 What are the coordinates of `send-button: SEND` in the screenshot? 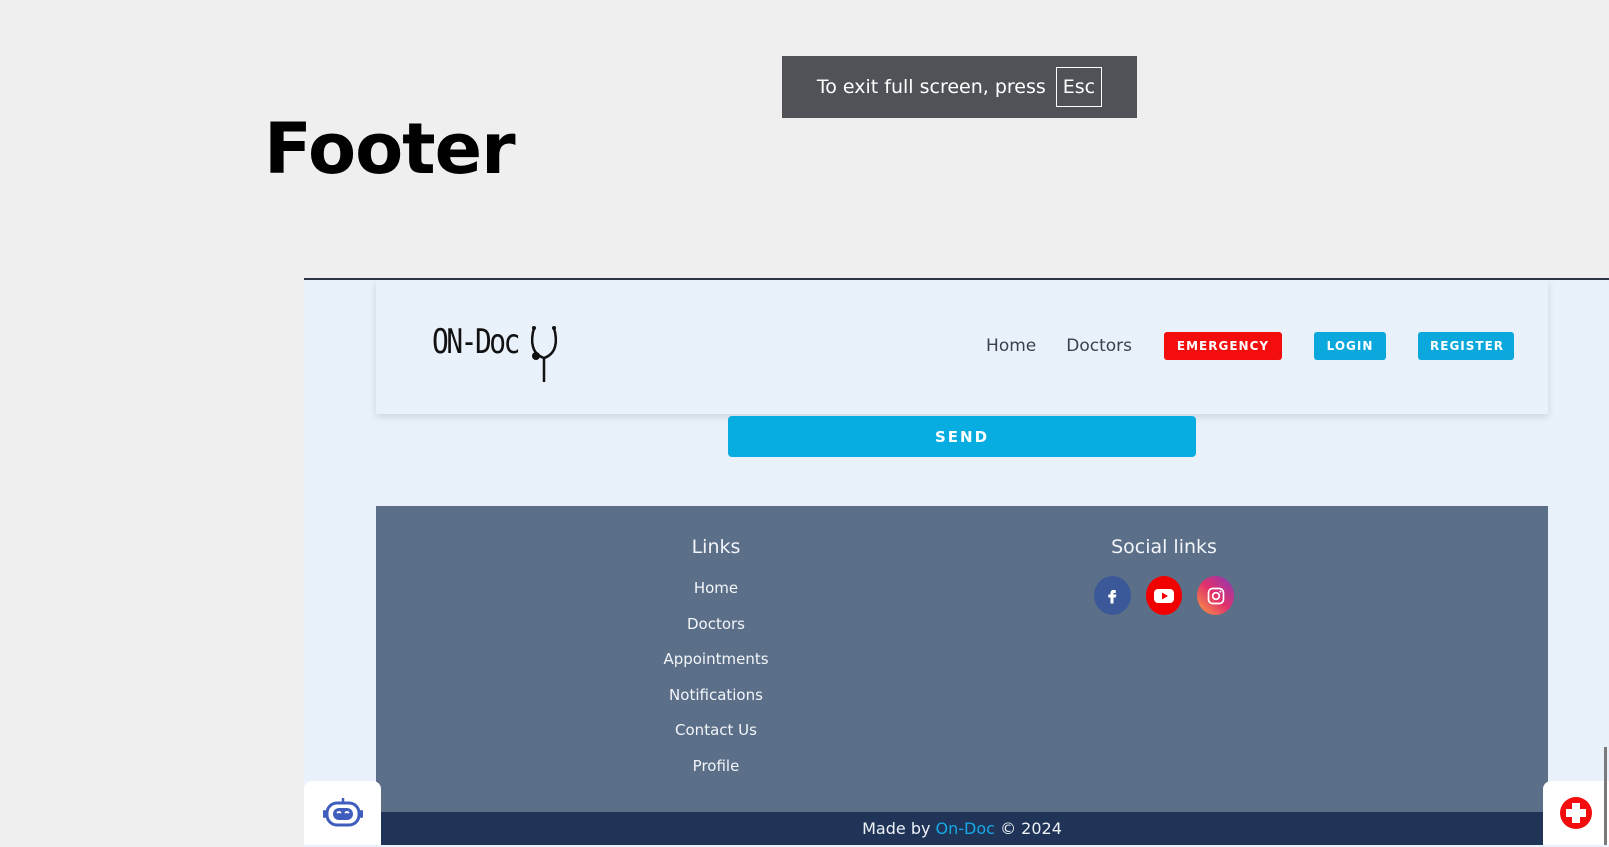 It's located at (962, 436).